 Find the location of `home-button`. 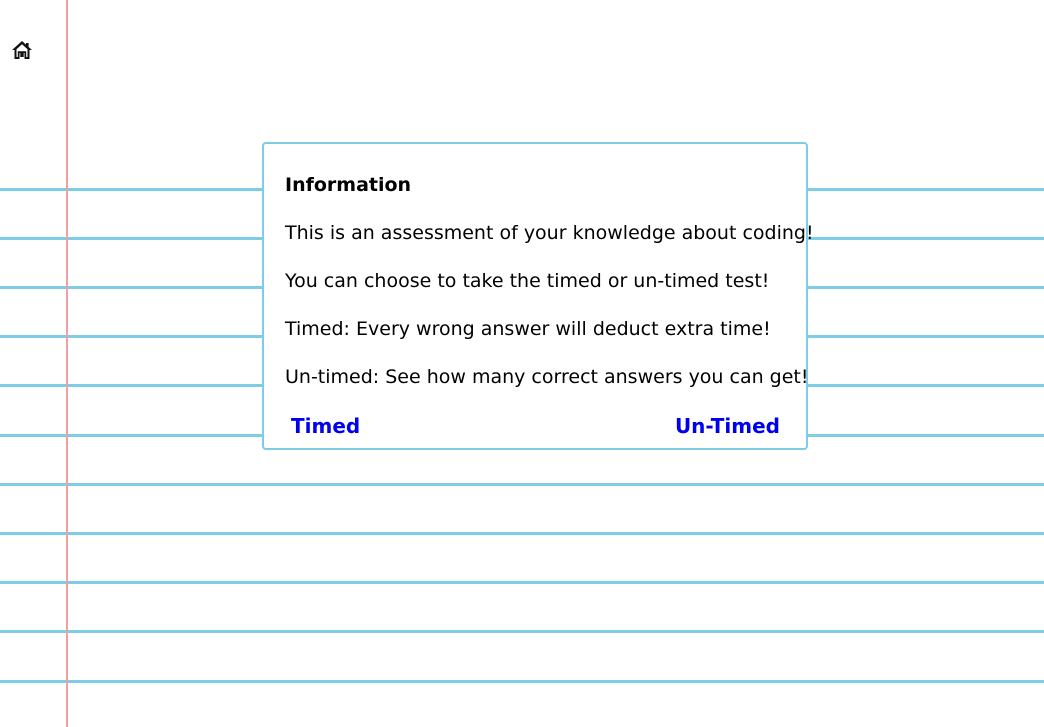

home-button is located at coordinates (22, 50).